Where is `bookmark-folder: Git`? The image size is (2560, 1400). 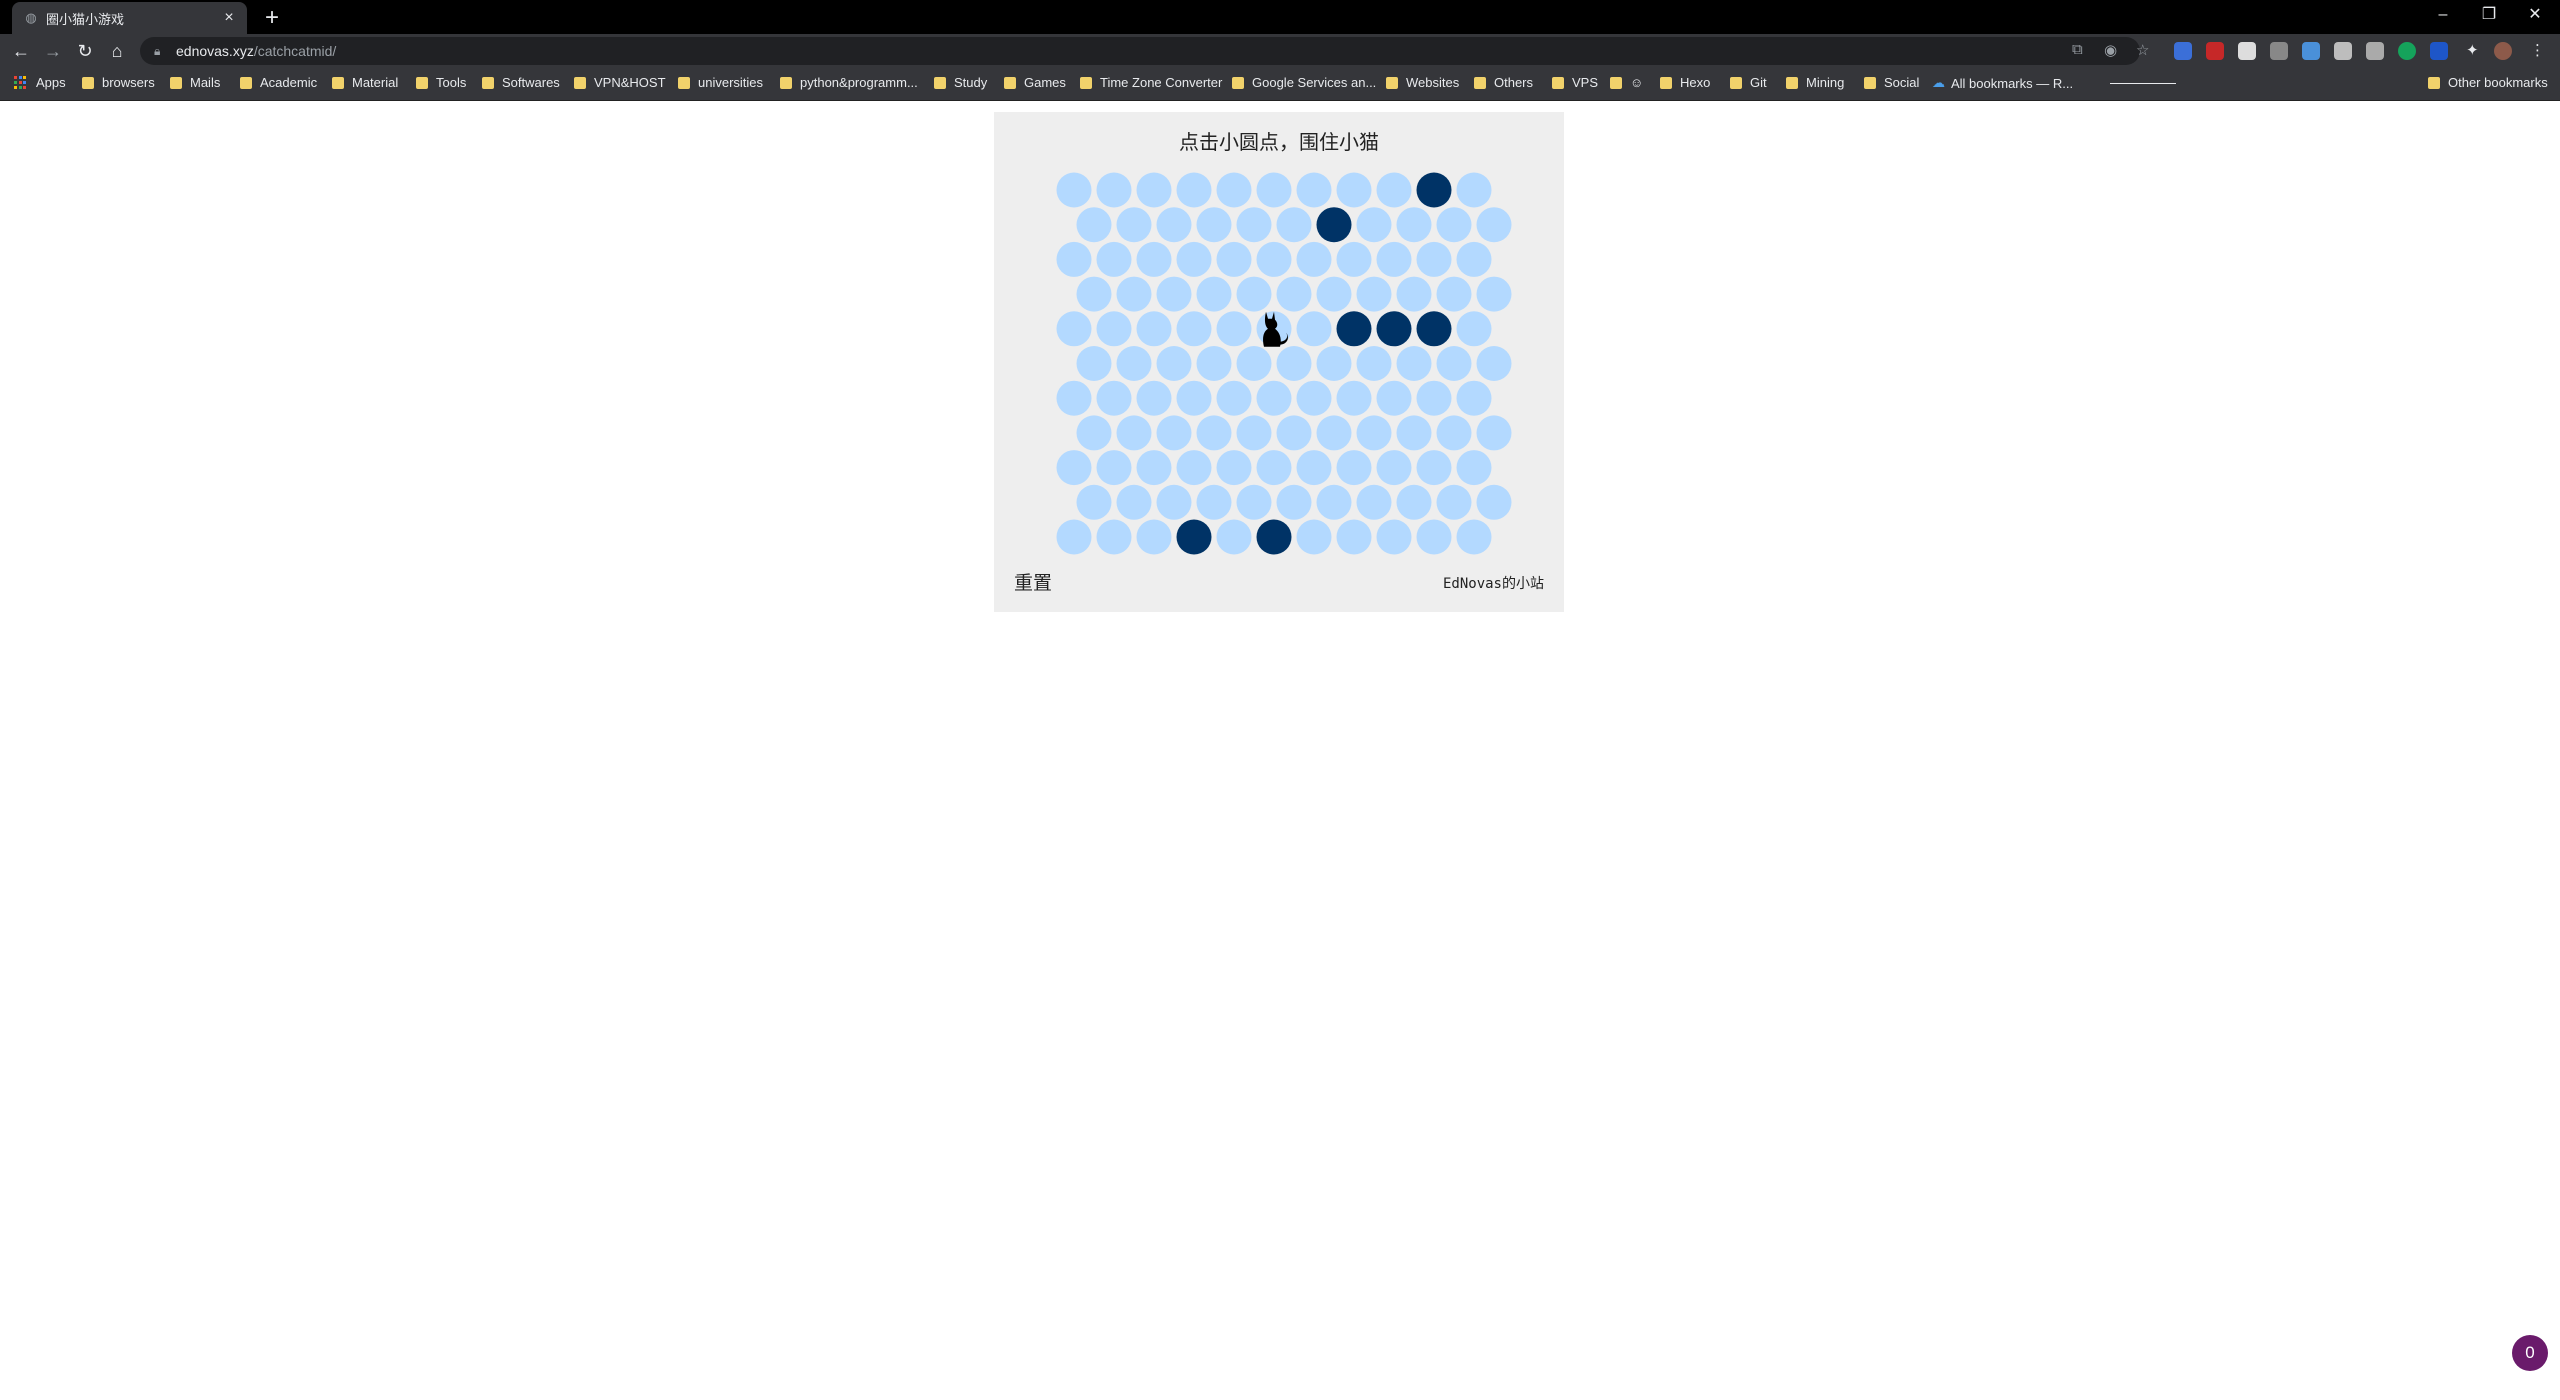
bookmark-folder: Git is located at coordinates (1748, 82).